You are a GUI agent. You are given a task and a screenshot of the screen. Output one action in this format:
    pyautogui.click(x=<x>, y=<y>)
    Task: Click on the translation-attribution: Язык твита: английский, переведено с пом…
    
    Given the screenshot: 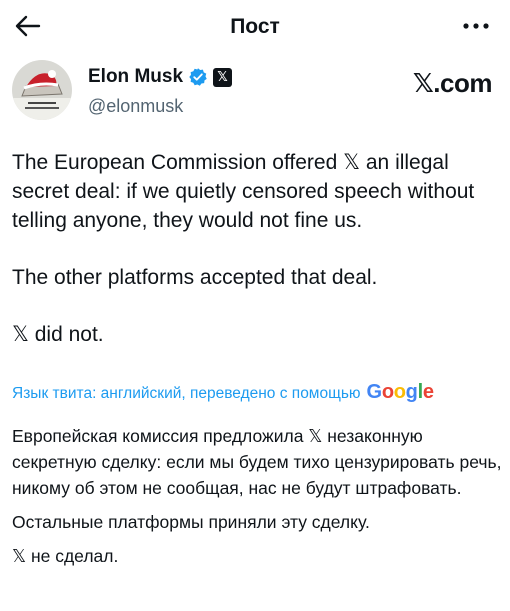 What is the action you would take?
    pyautogui.click(x=223, y=392)
    